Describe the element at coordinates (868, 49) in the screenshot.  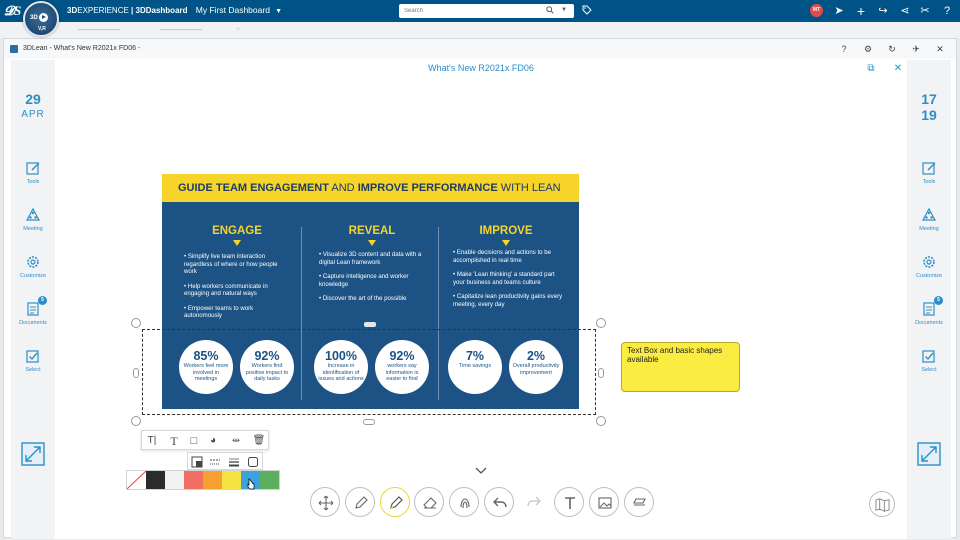
I see `settings-icon: ⚙` at that location.